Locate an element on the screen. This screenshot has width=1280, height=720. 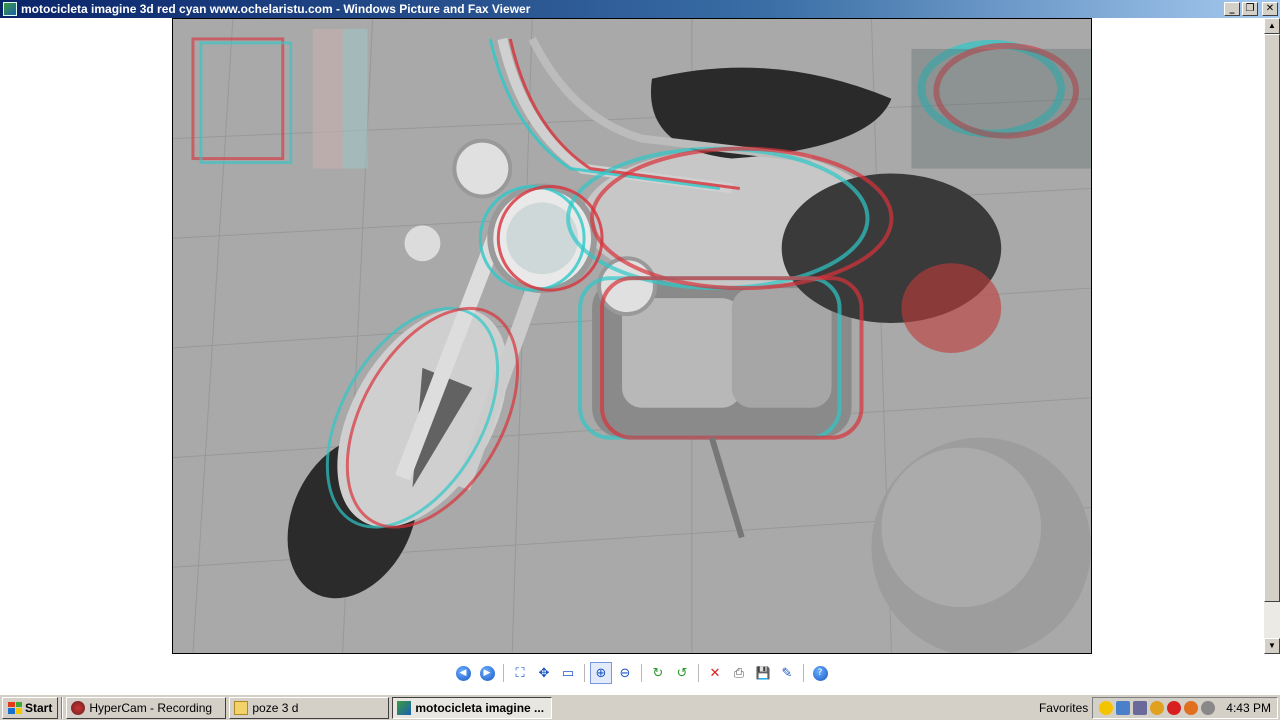
delete-icon: ✕ is located at coordinates (715, 673).